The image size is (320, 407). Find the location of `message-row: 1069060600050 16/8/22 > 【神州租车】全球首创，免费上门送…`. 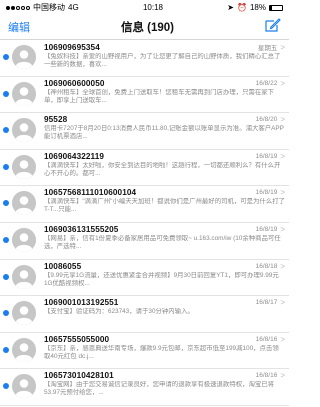

message-row: 1069060600050 16/8/22 > 【神州租车】全球首创，免费上门送… is located at coordinates (144, 95).